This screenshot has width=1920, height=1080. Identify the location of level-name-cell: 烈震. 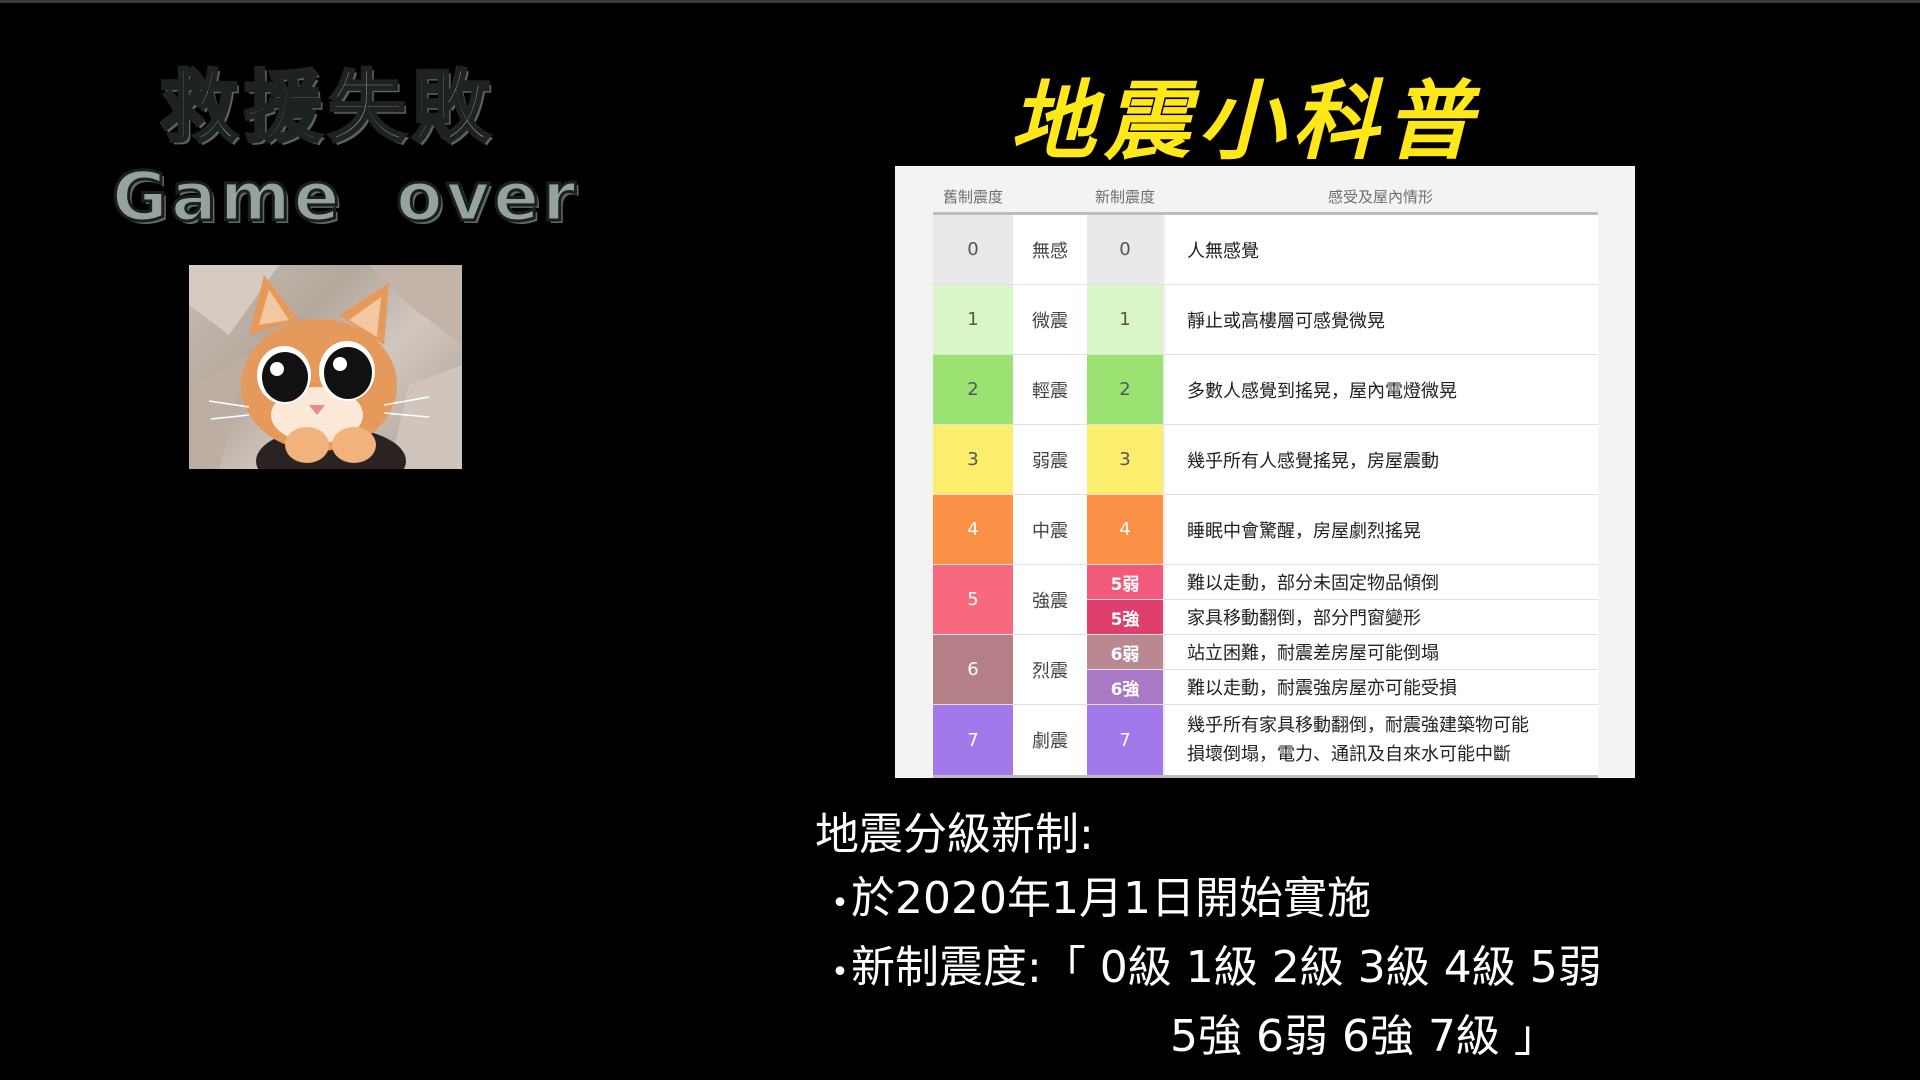
(1050, 671).